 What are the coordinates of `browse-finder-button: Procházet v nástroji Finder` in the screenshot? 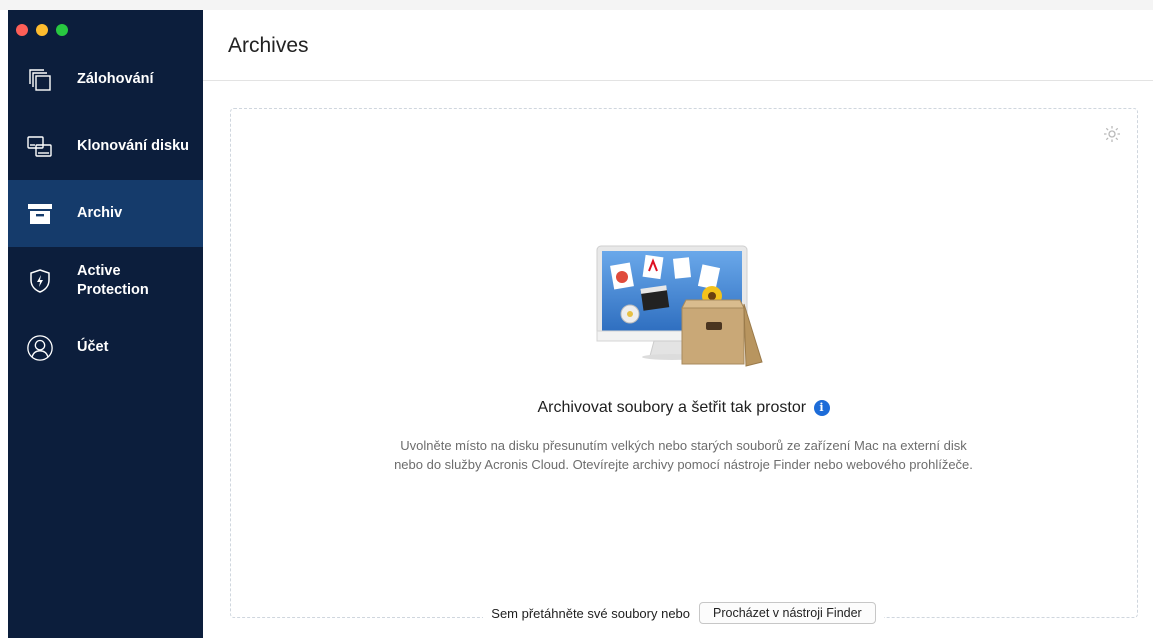 It's located at (787, 613).